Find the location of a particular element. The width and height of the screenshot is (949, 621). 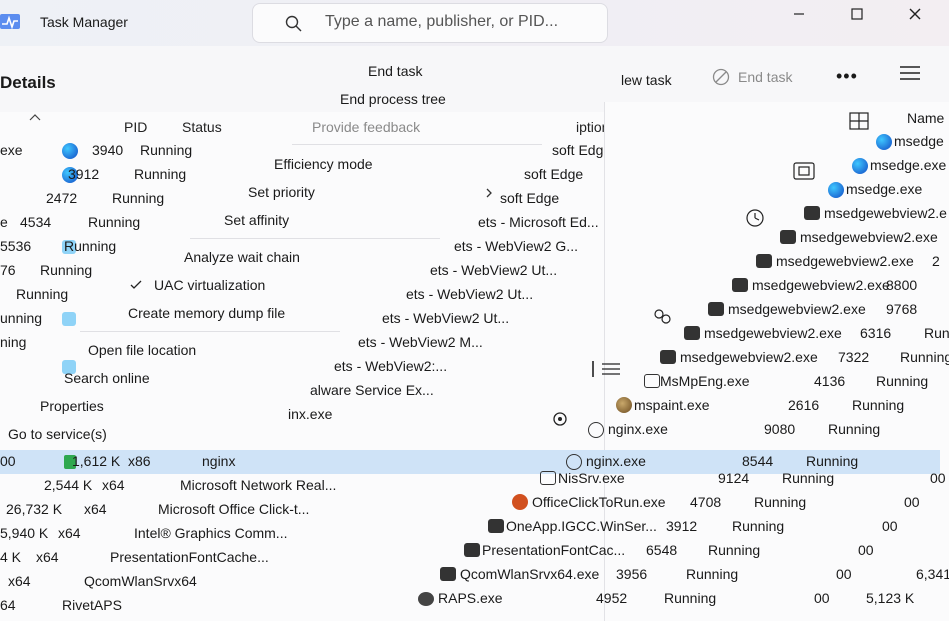

close-icon is located at coordinates (915, 14).